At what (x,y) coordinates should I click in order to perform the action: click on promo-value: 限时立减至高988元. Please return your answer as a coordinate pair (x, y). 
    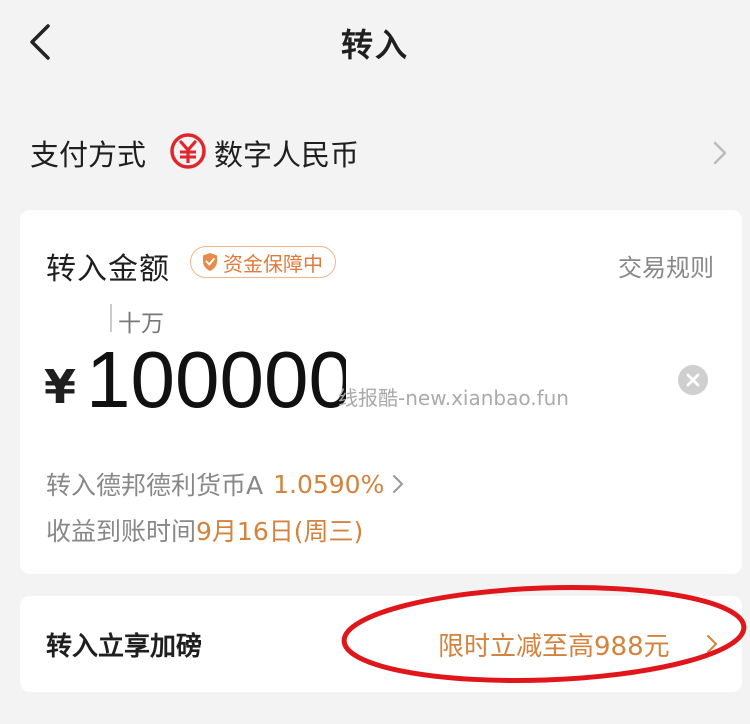
    Looking at the image, I should click on (554, 647).